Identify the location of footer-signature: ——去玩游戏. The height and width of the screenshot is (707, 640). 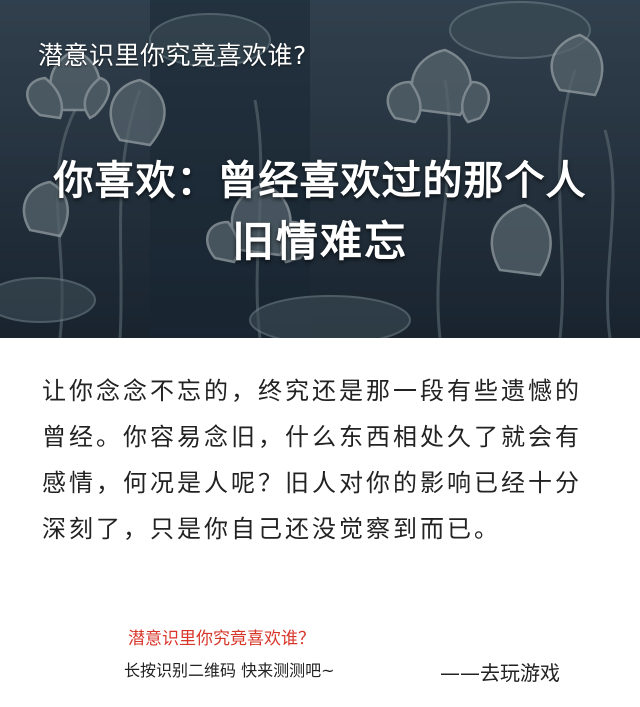
(500, 673).